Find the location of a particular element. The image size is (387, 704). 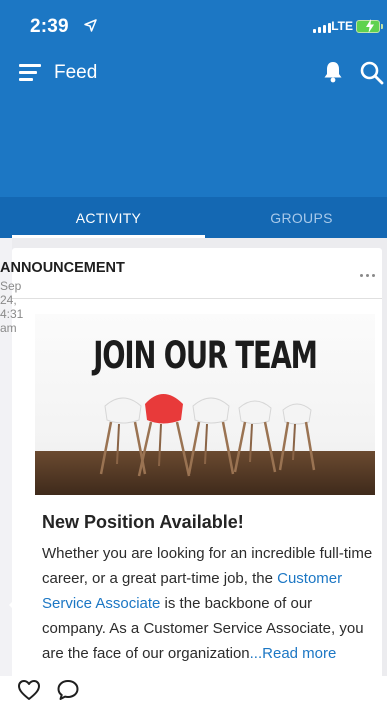

tab-activity: ACTIVITY is located at coordinates (108, 217).